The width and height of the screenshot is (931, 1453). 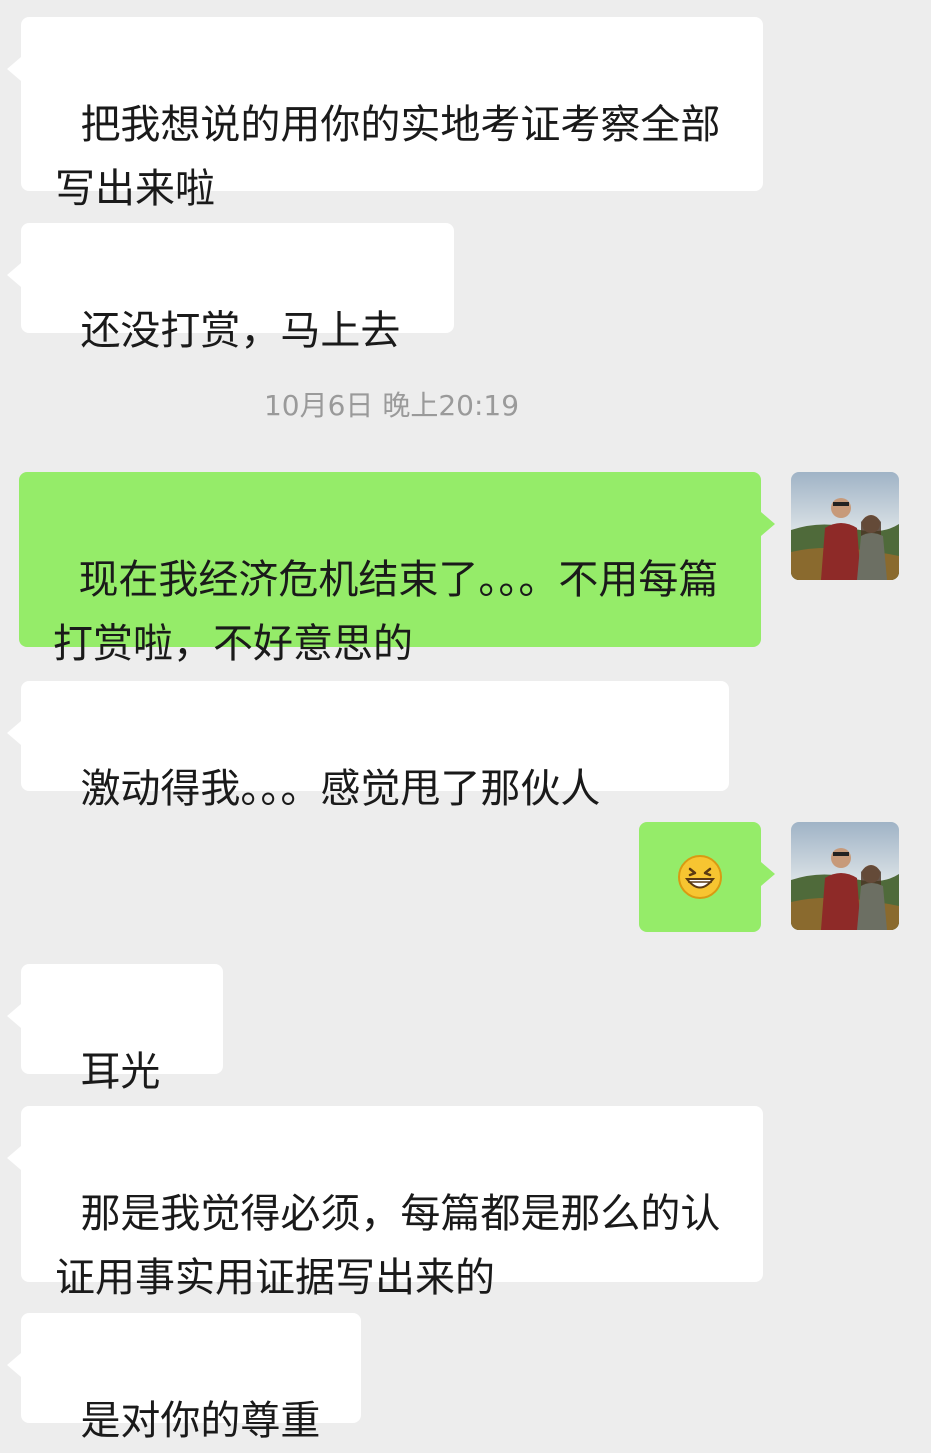 I want to click on message-bubble-incoming: 还没打赏，马上去, so click(x=230, y=288).